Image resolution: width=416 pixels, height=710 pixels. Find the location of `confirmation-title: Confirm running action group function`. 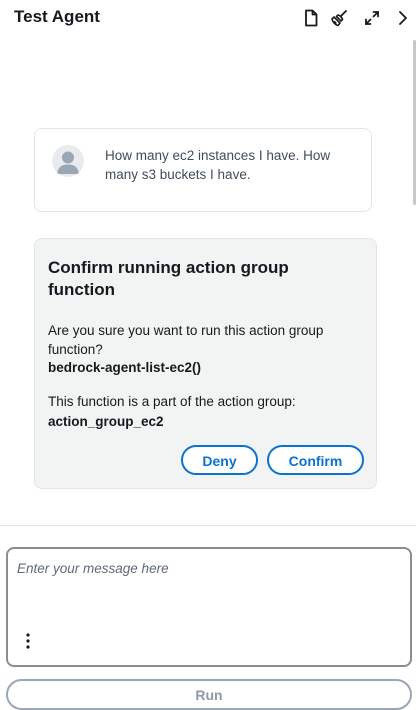

confirmation-title: Confirm running action group function is located at coordinates (168, 278).